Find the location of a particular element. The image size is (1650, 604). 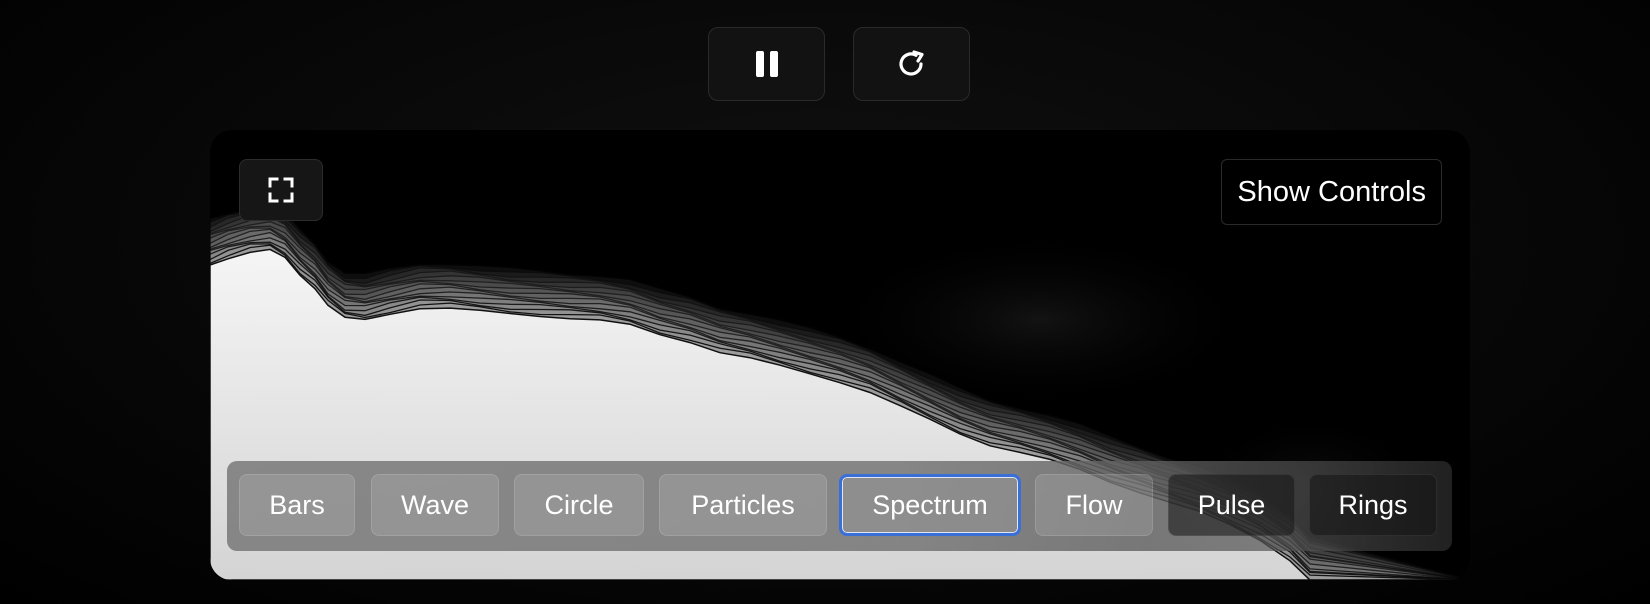

mode-flow-button: Flow is located at coordinates (1094, 505).